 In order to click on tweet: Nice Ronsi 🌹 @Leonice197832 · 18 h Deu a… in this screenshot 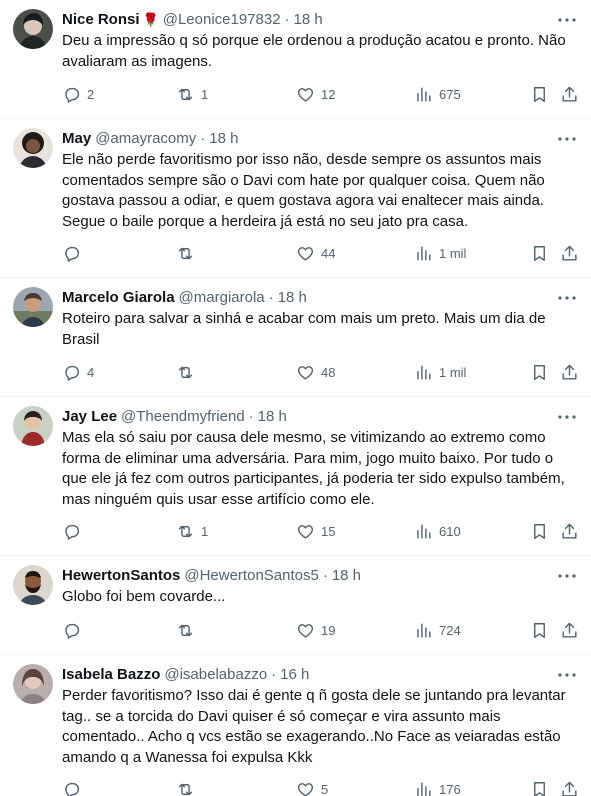, I will do `click(295, 59)`.